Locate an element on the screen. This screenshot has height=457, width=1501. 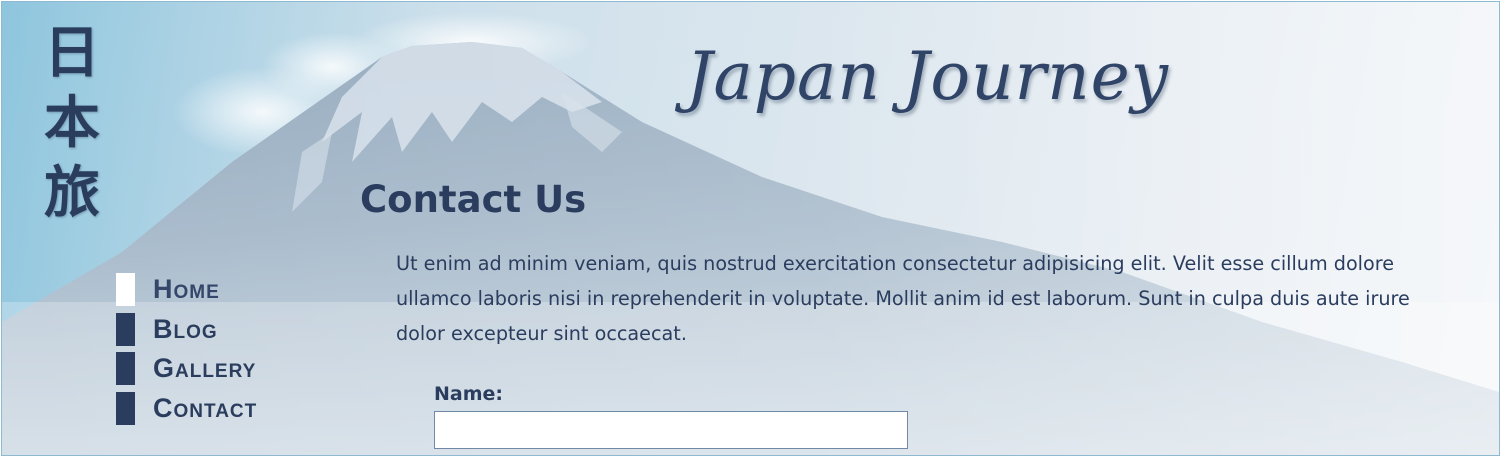
kanji-char: 本 is located at coordinates (72, 123).